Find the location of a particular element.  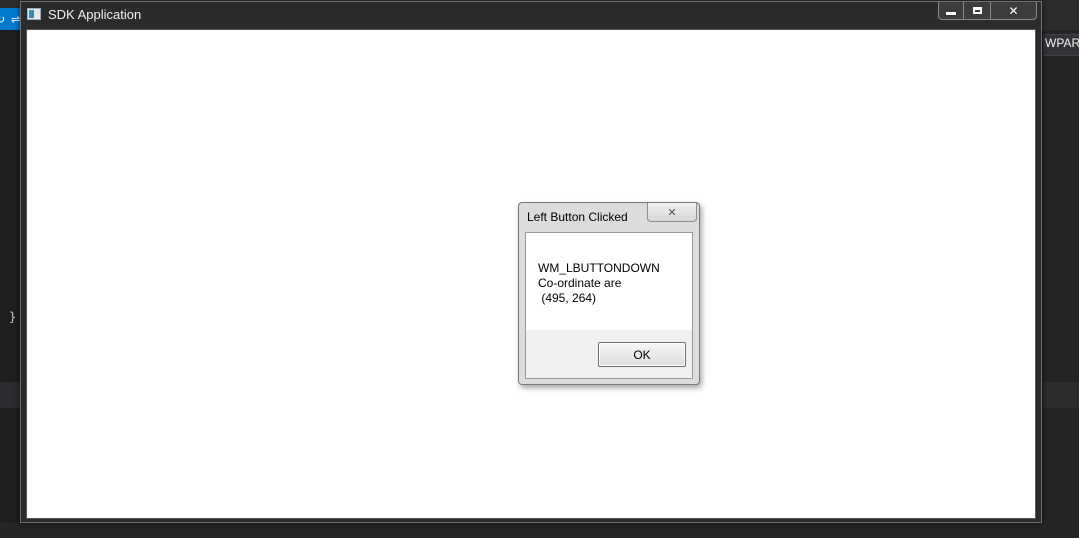

window-titlebar: SDK Application ✕ is located at coordinates (531, 15).